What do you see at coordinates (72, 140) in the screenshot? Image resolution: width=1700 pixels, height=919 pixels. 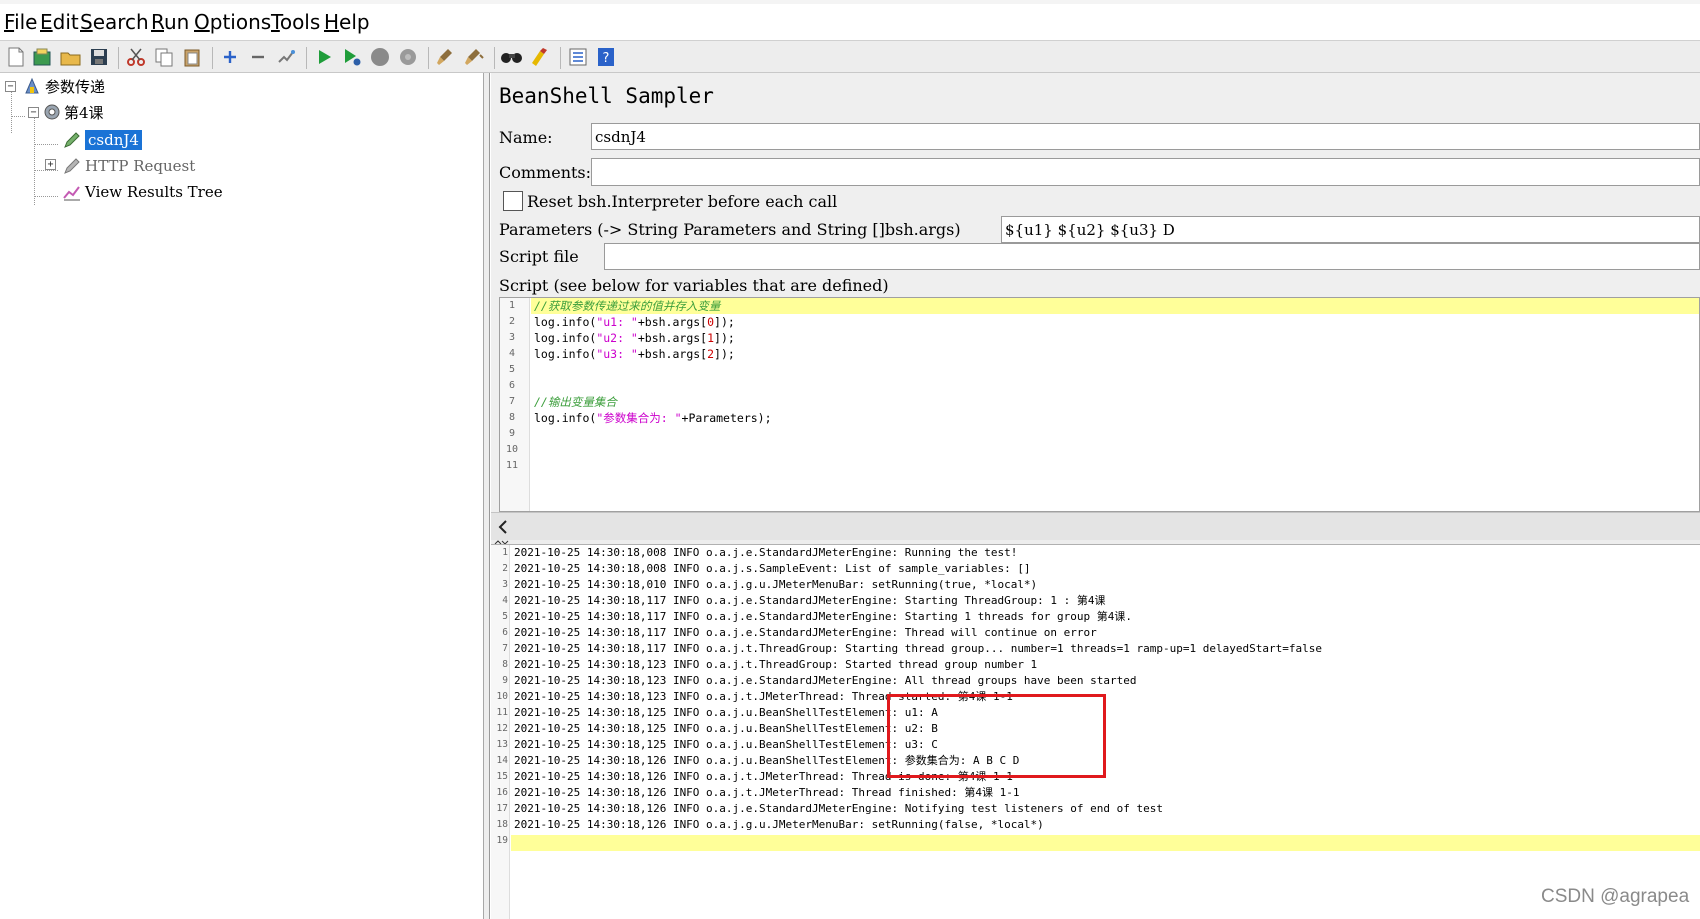 I see `pencil-icon` at bounding box center [72, 140].